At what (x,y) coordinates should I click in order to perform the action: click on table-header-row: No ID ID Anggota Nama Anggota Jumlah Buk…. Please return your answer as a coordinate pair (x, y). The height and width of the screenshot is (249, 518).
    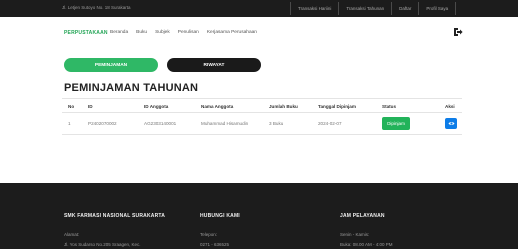
    Looking at the image, I should click on (262, 105).